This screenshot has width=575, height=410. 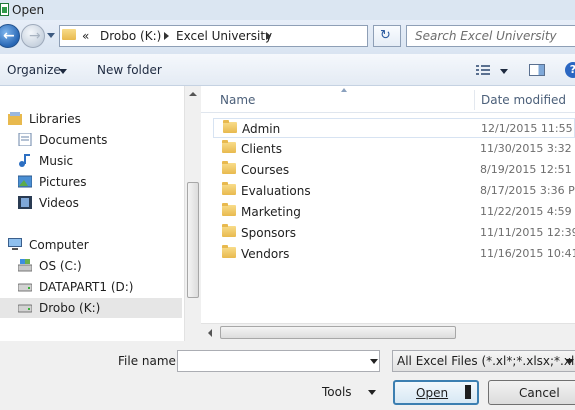 I want to click on refresh-button: ↻, so click(x=387, y=36).